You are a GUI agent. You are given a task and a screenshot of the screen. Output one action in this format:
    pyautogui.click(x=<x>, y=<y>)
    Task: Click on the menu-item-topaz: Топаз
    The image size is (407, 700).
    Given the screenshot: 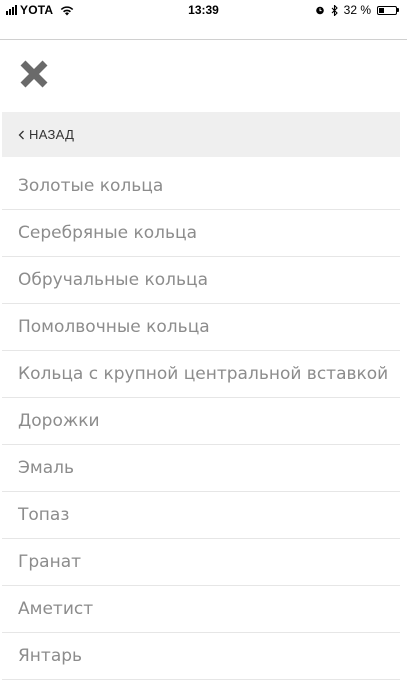 What is the action you would take?
    pyautogui.click(x=201, y=515)
    